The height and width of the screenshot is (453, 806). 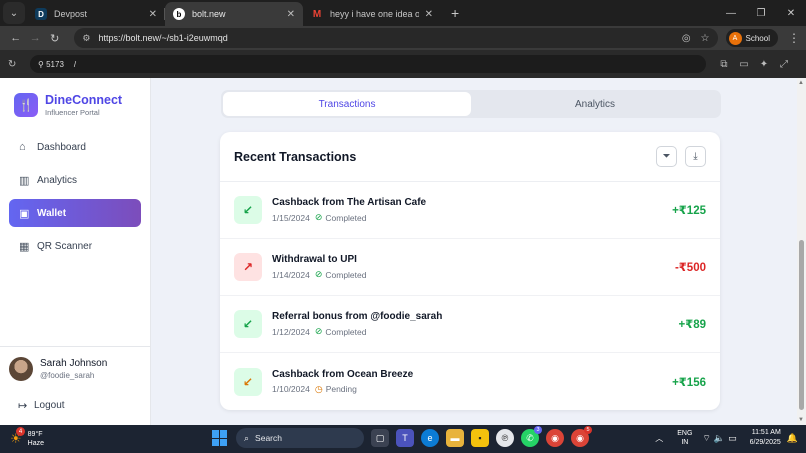 I want to click on sidebar-item-label: Wallet, so click(x=52, y=213).